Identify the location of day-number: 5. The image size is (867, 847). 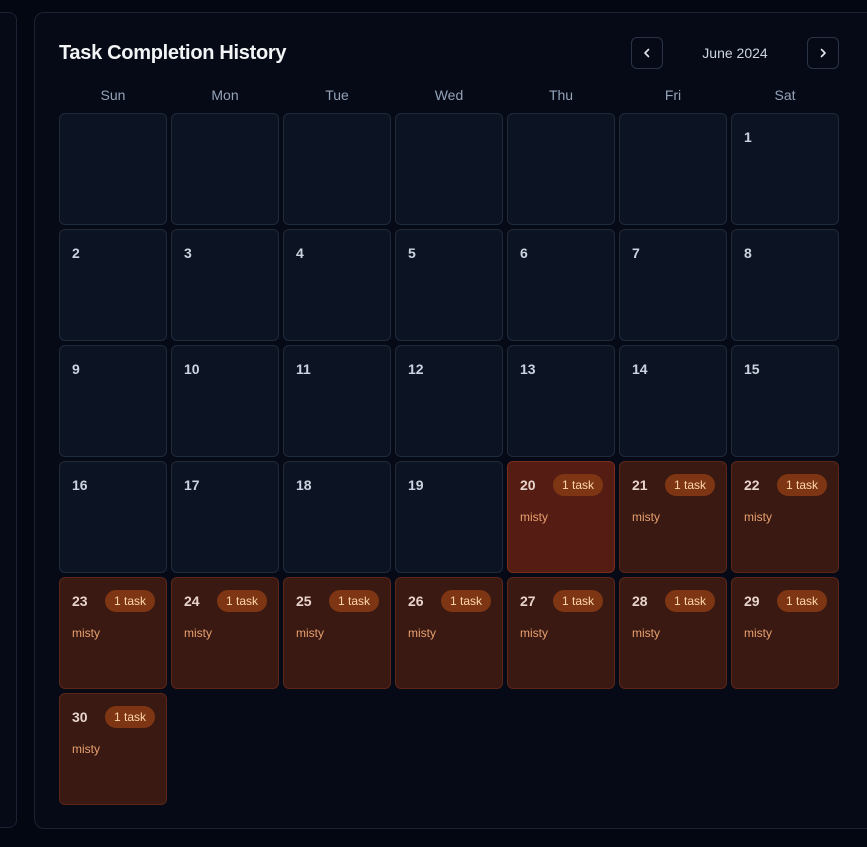
(412, 253).